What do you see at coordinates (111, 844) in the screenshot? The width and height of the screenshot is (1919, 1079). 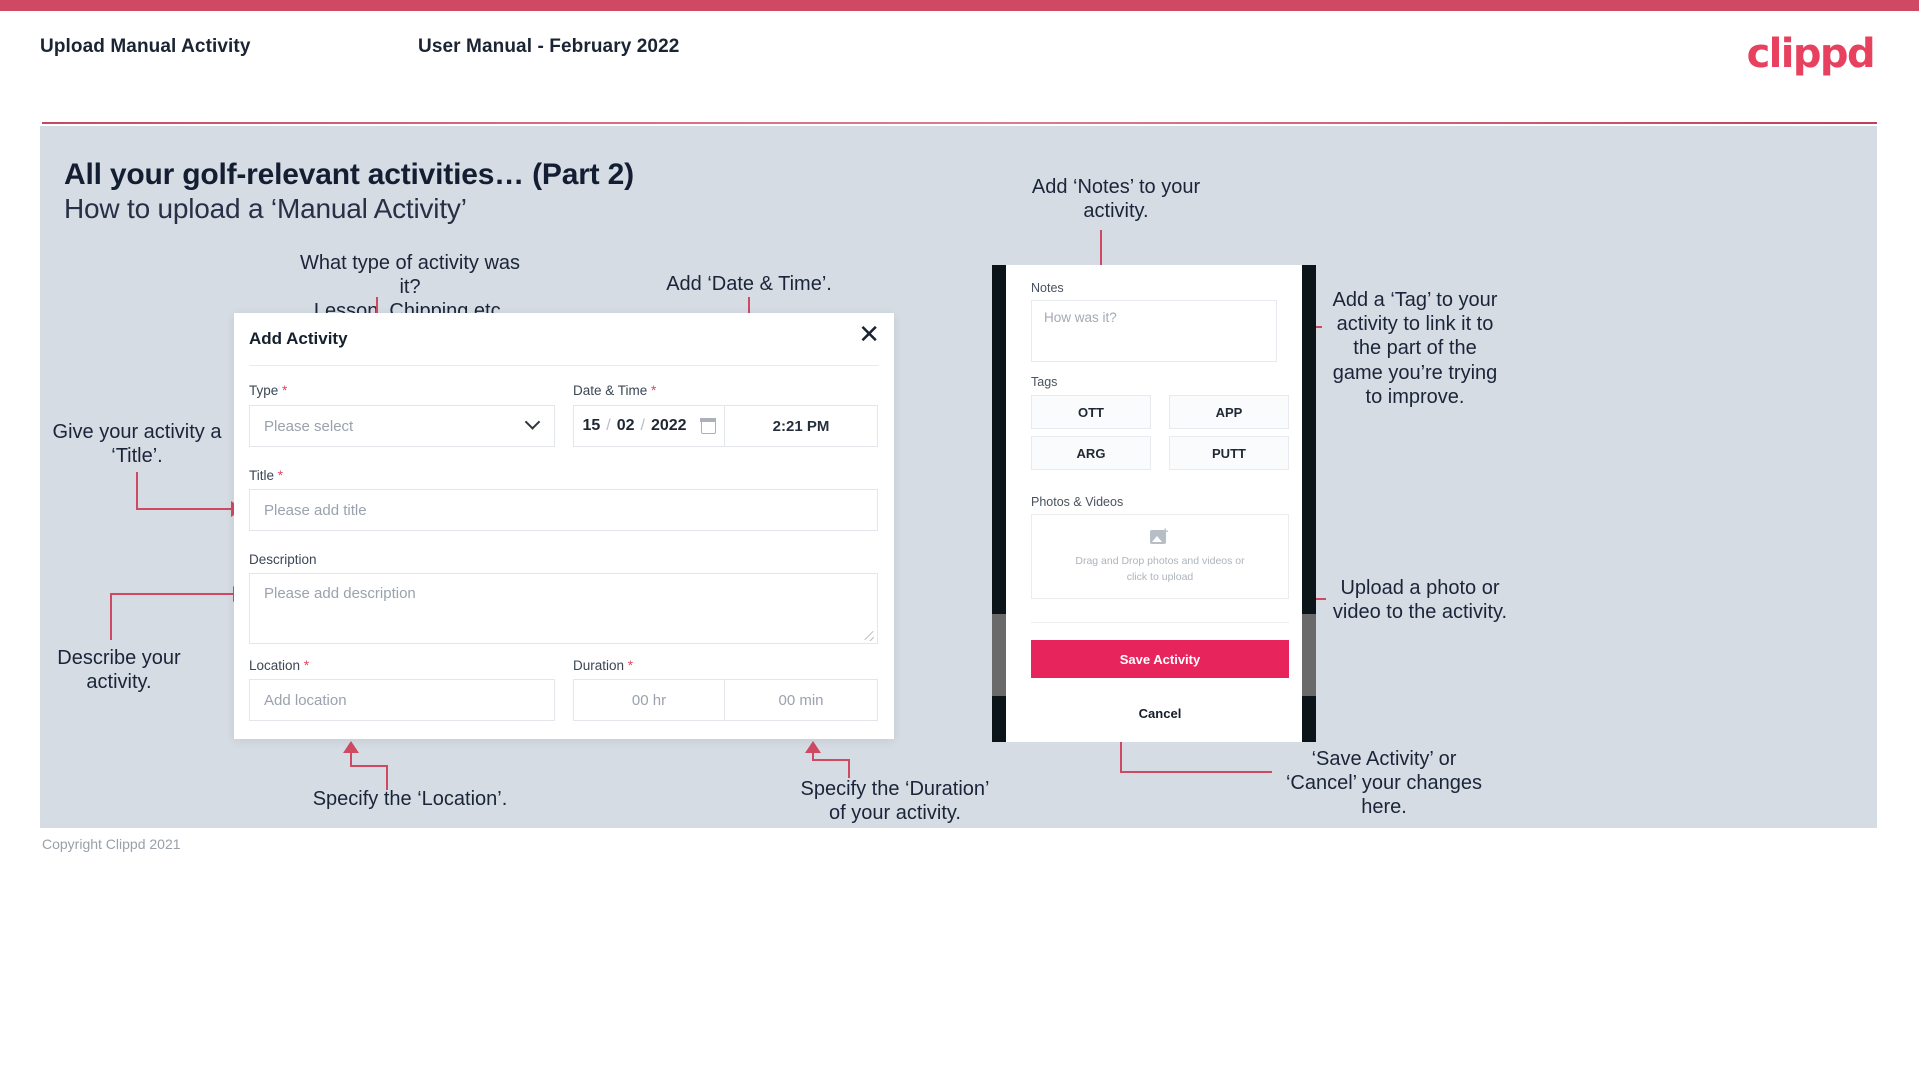 I see `footer-copyright: Copyright Clippd 2021` at bounding box center [111, 844].